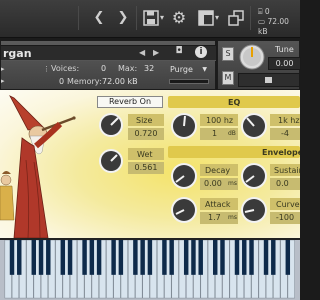  Describe the element at coordinates (289, 120) in the screenshot. I see `eq-1khz-label: 1k hz` at that location.